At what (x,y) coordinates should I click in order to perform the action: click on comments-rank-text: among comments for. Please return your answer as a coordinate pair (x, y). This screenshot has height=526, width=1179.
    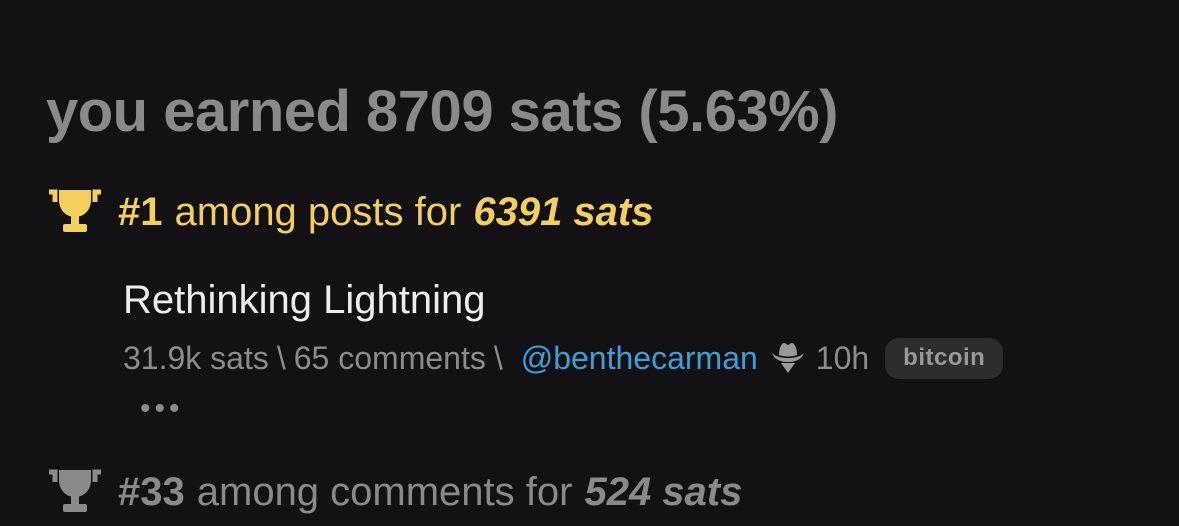
    Looking at the image, I should click on (384, 491).